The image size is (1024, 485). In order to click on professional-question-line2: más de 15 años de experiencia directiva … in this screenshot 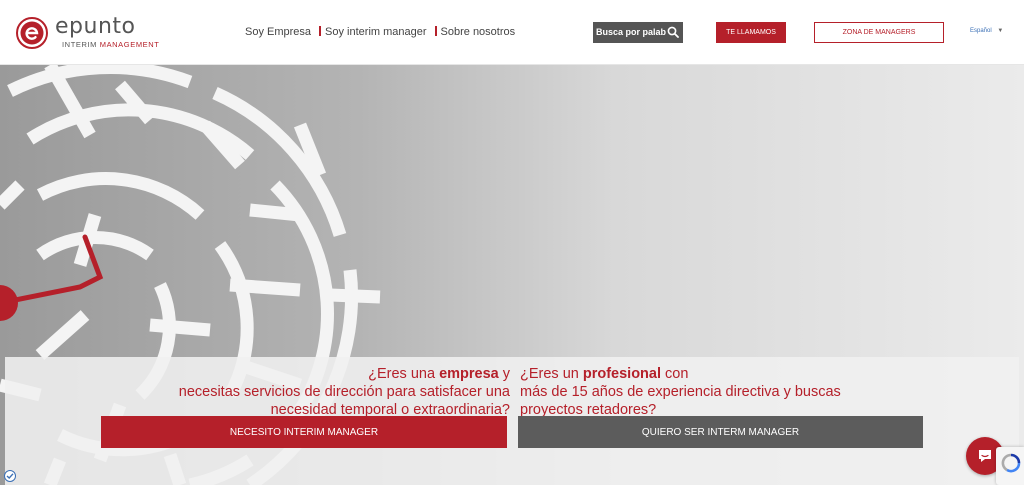, I will do `click(680, 392)`.